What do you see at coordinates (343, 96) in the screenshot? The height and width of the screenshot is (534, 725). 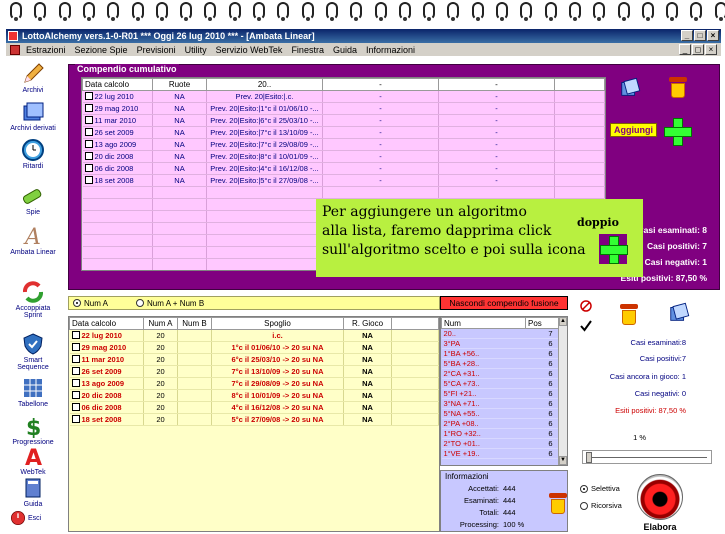 I see `table-row: 22 lug 2010 NA Prev. 20|Esito:|.c. - -` at bounding box center [343, 96].